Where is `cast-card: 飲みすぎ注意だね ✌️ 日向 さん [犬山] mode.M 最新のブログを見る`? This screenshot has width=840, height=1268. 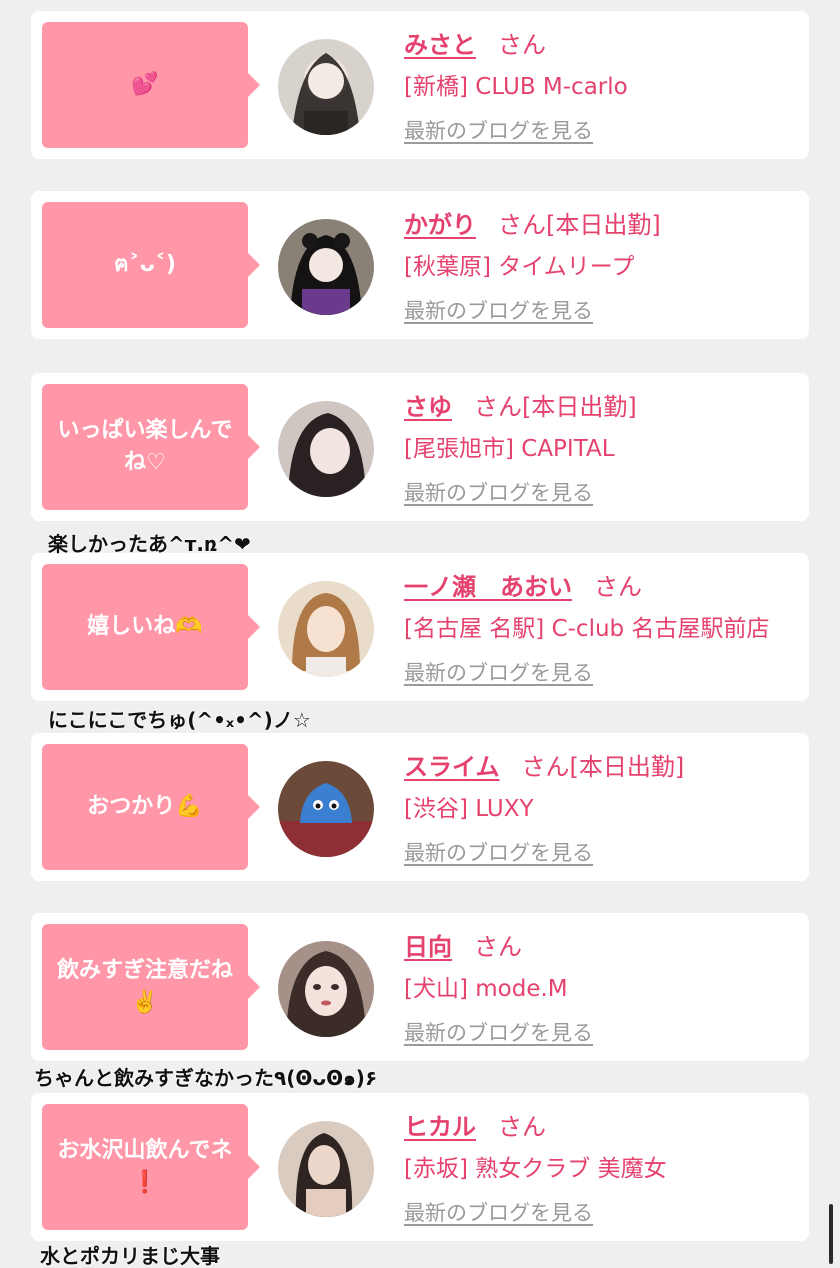
cast-card: 飲みすぎ注意だね ✌️ 日向 さん [犬山] mode.M 最新のブログを見る is located at coordinates (420, 987).